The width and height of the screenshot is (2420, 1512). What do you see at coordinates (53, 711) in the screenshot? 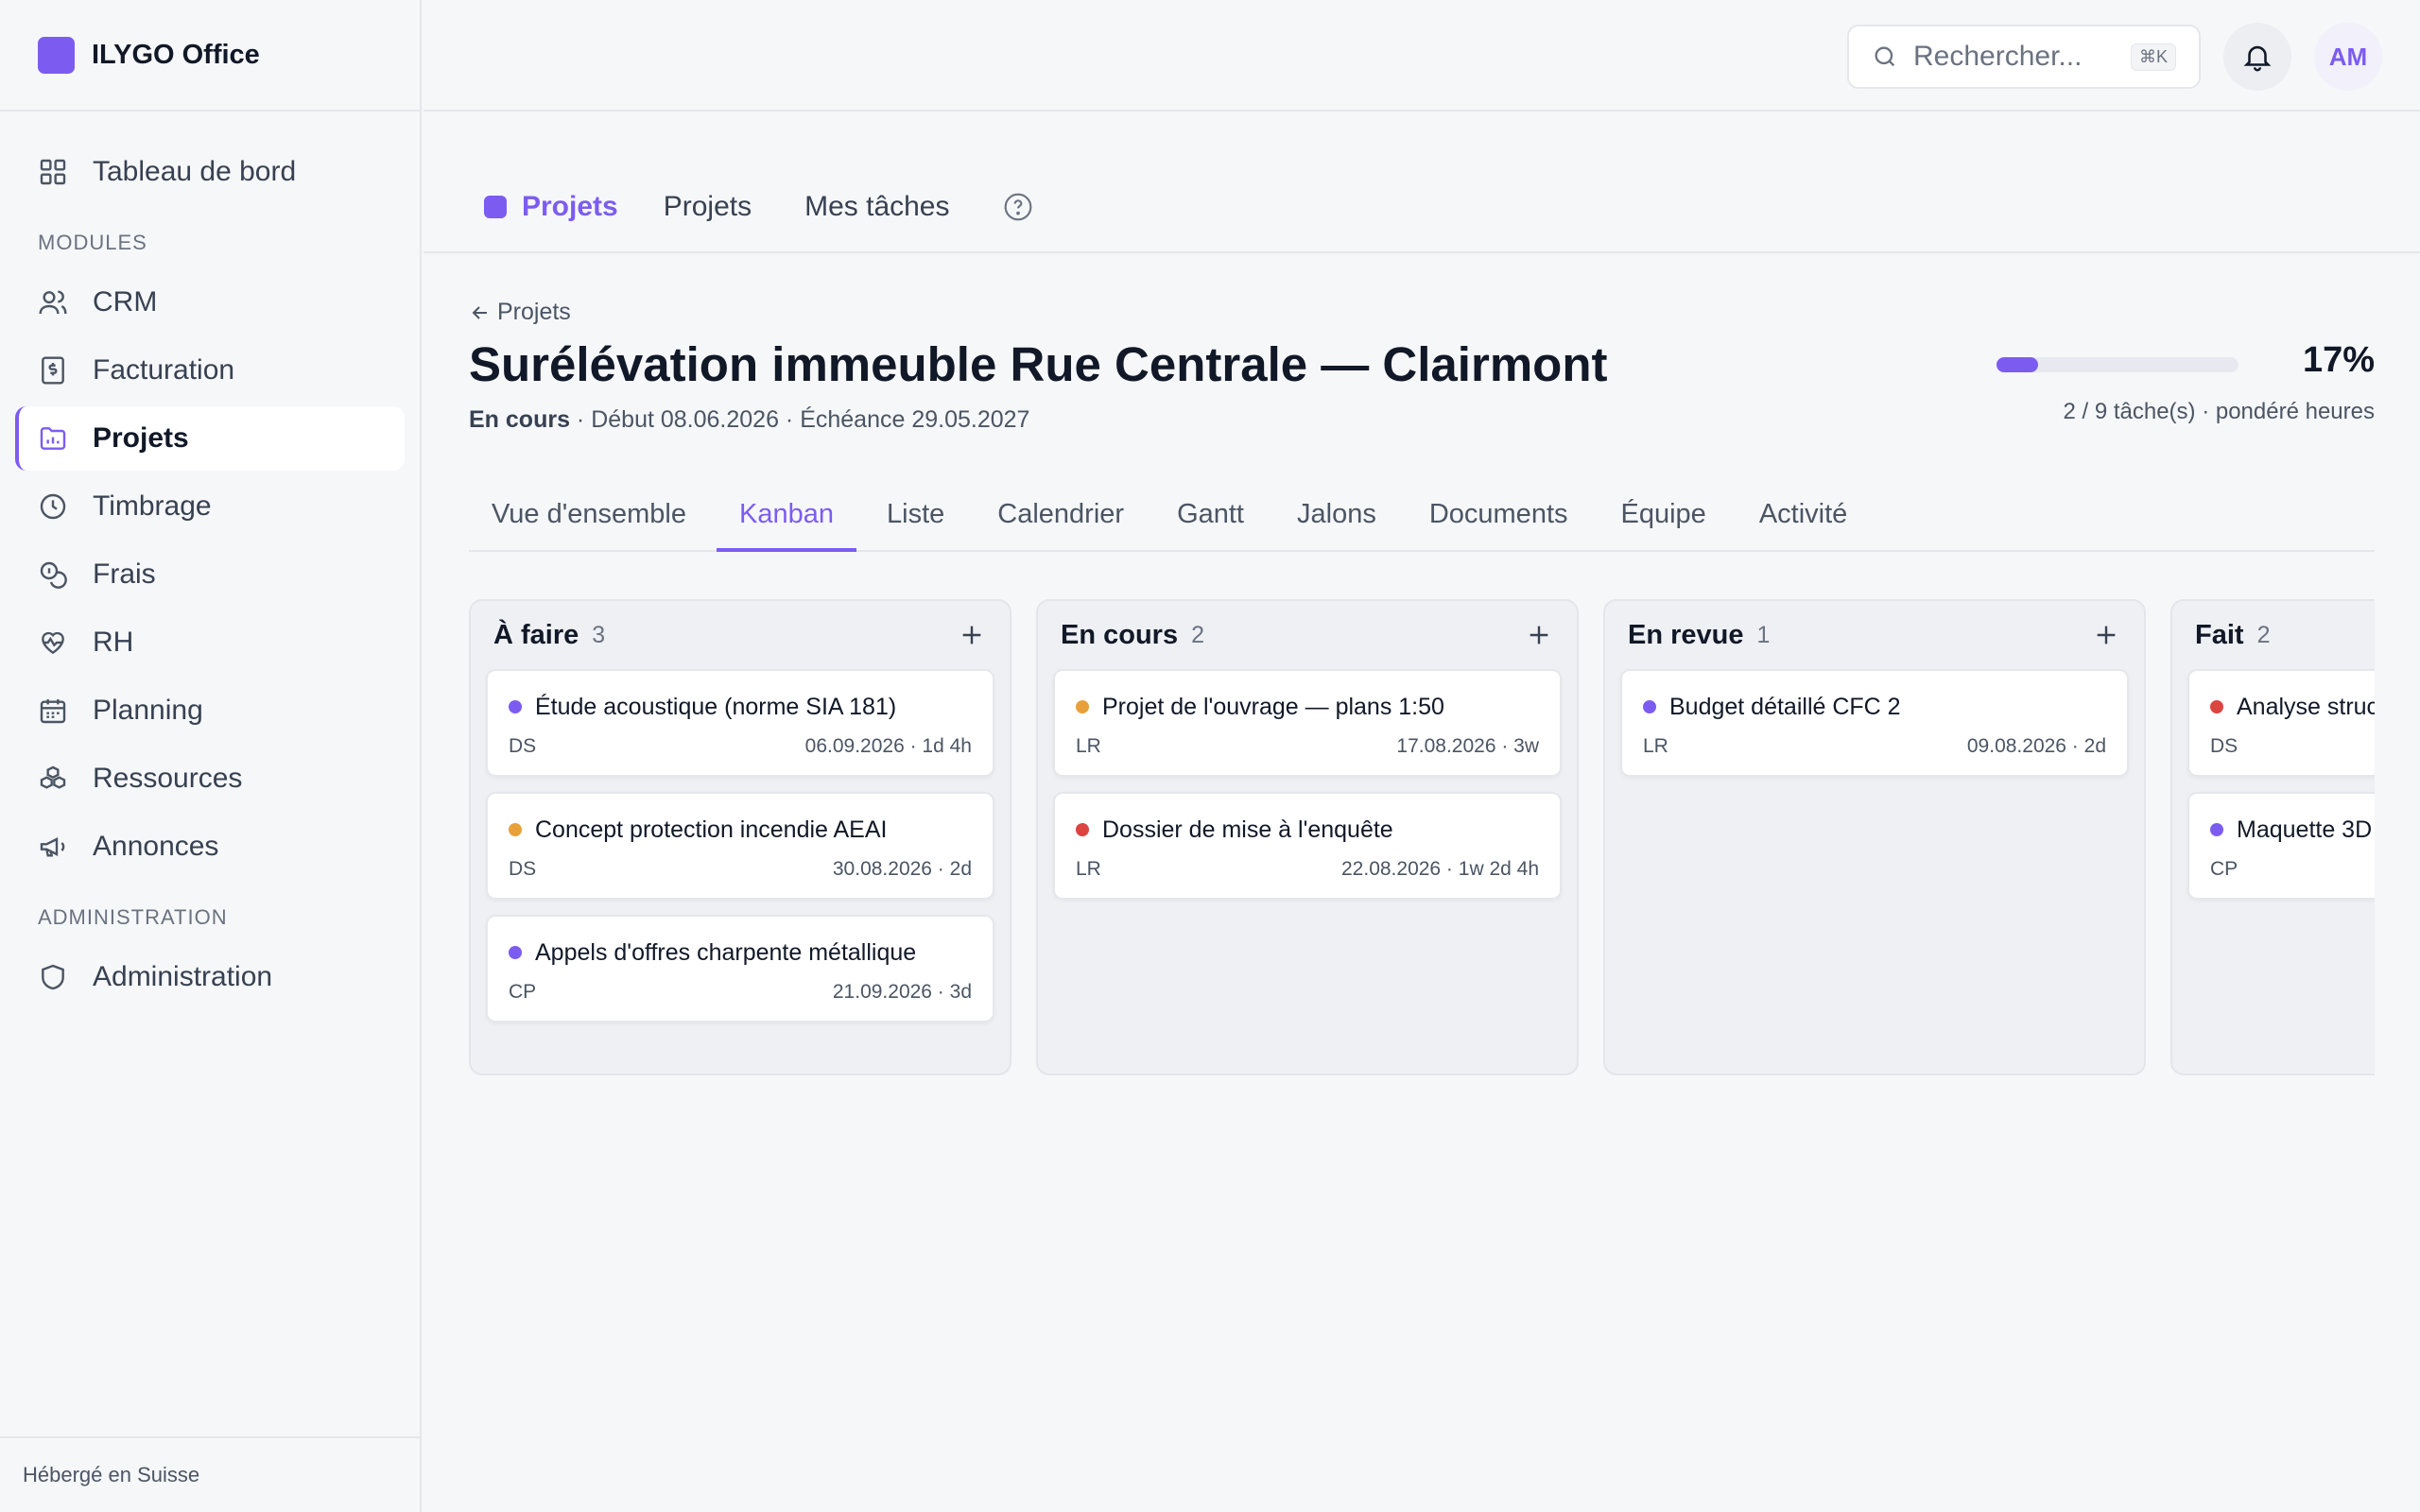
I see `calendar-icon` at bounding box center [53, 711].